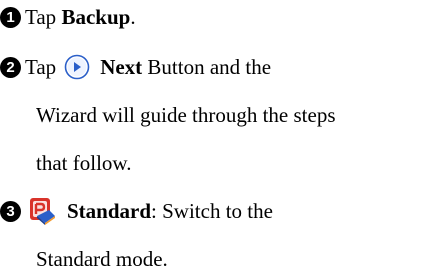 The height and width of the screenshot is (277, 421). Describe the element at coordinates (42, 211) in the screenshot. I see `standard-mode-app-icon` at that location.